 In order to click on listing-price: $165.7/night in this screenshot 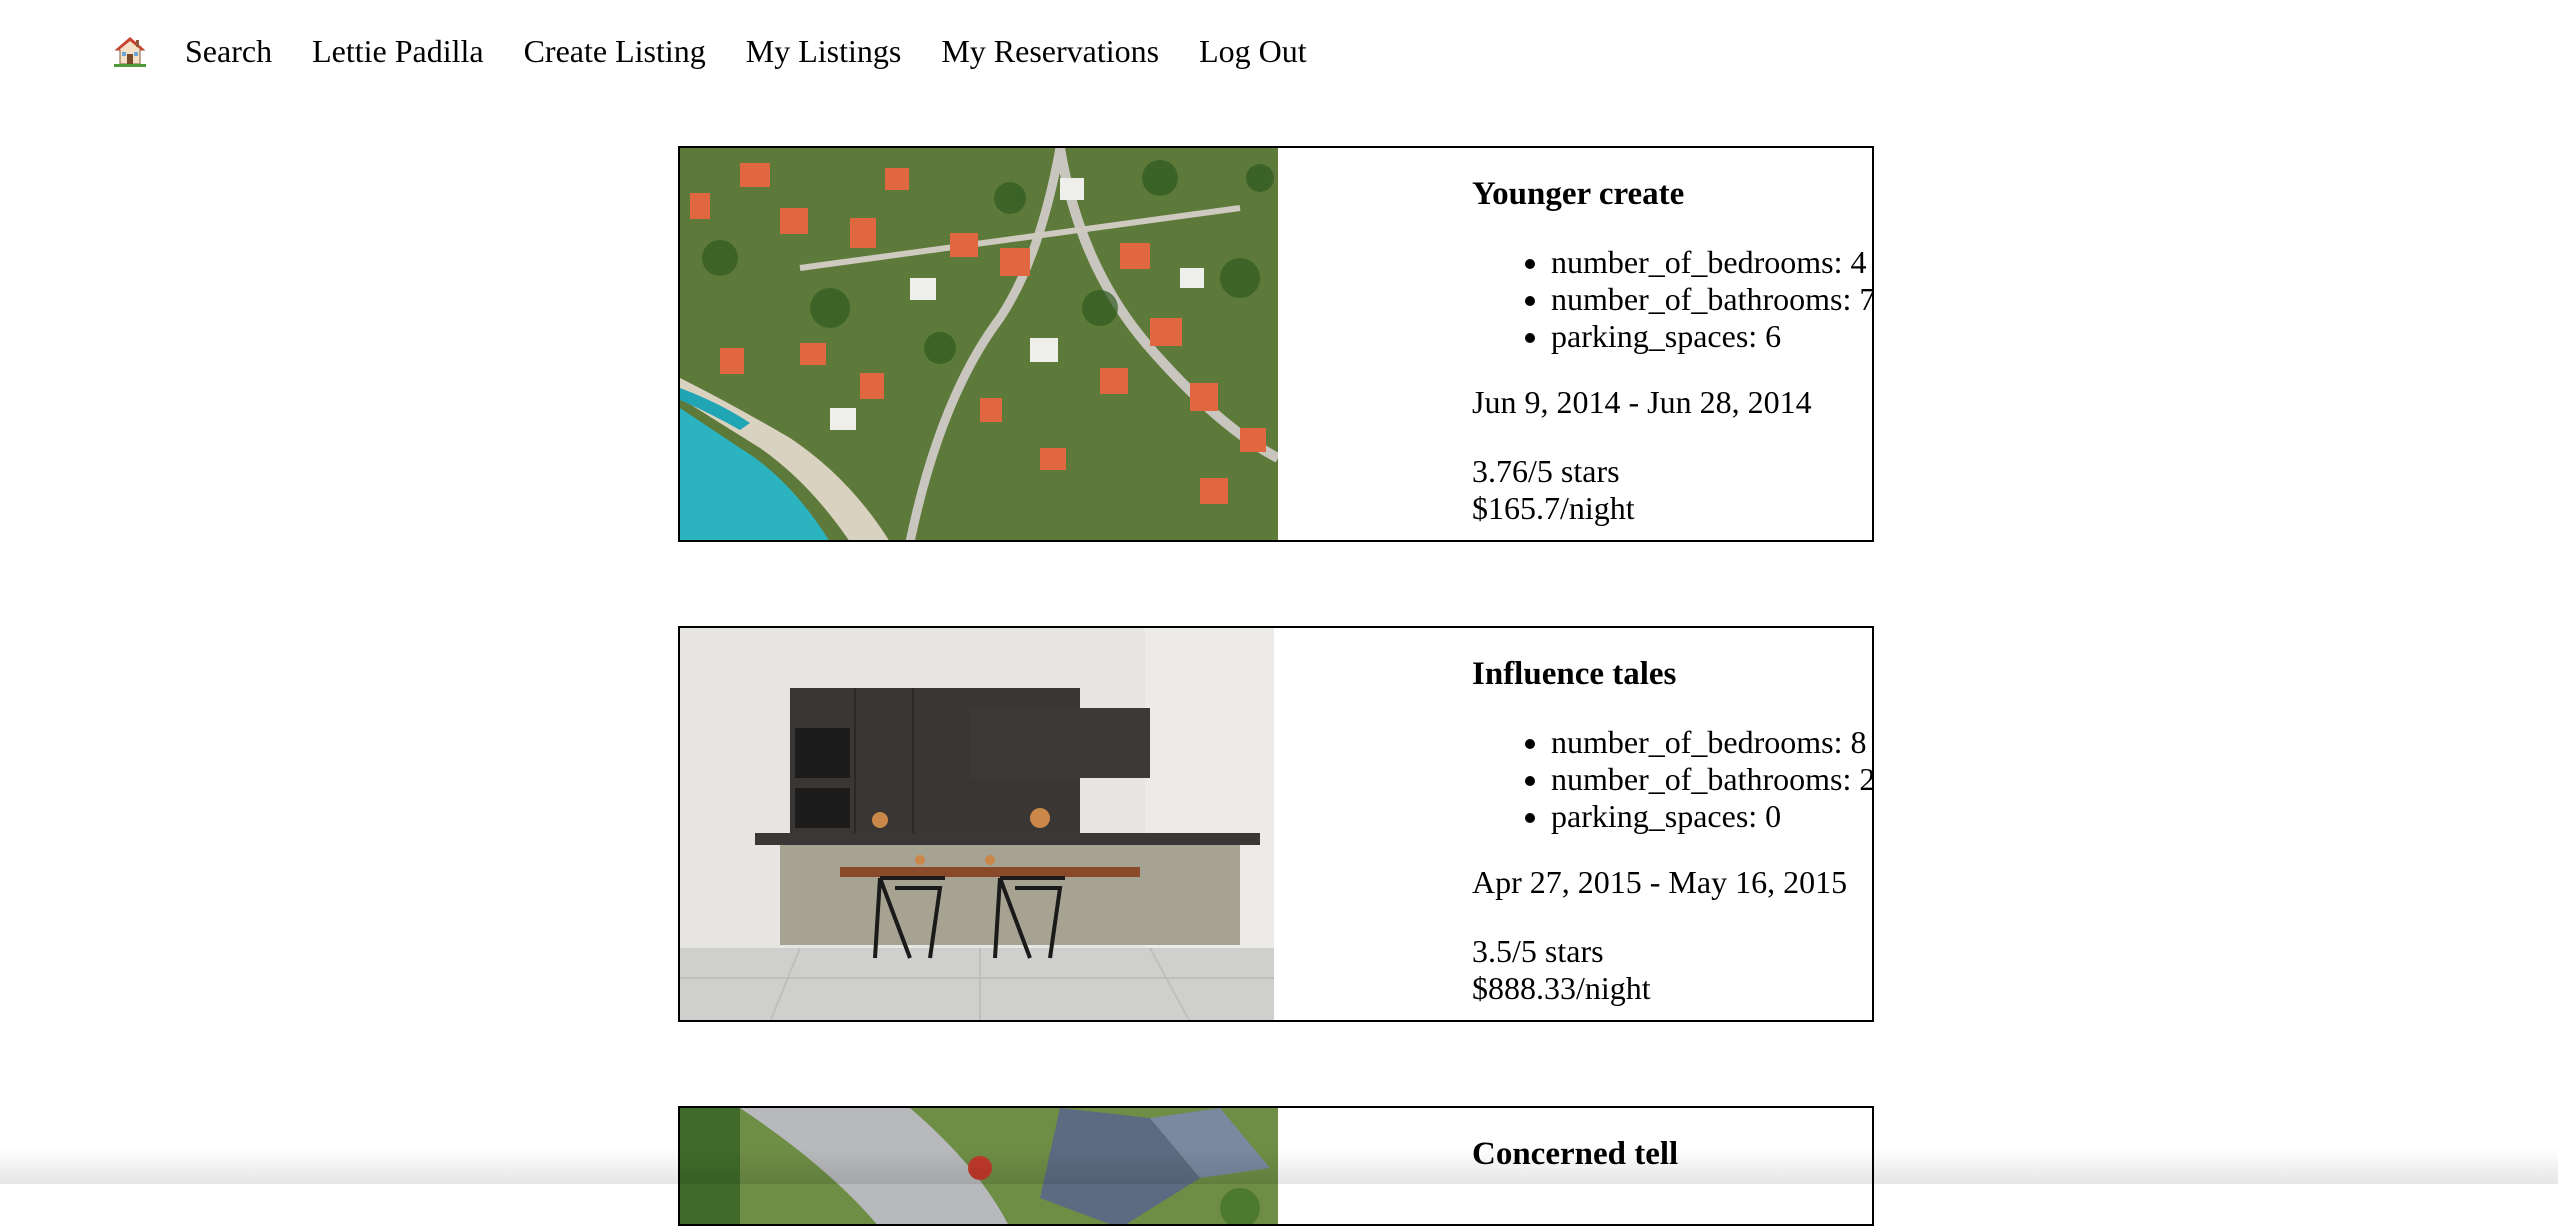, I will do `click(1553, 508)`.